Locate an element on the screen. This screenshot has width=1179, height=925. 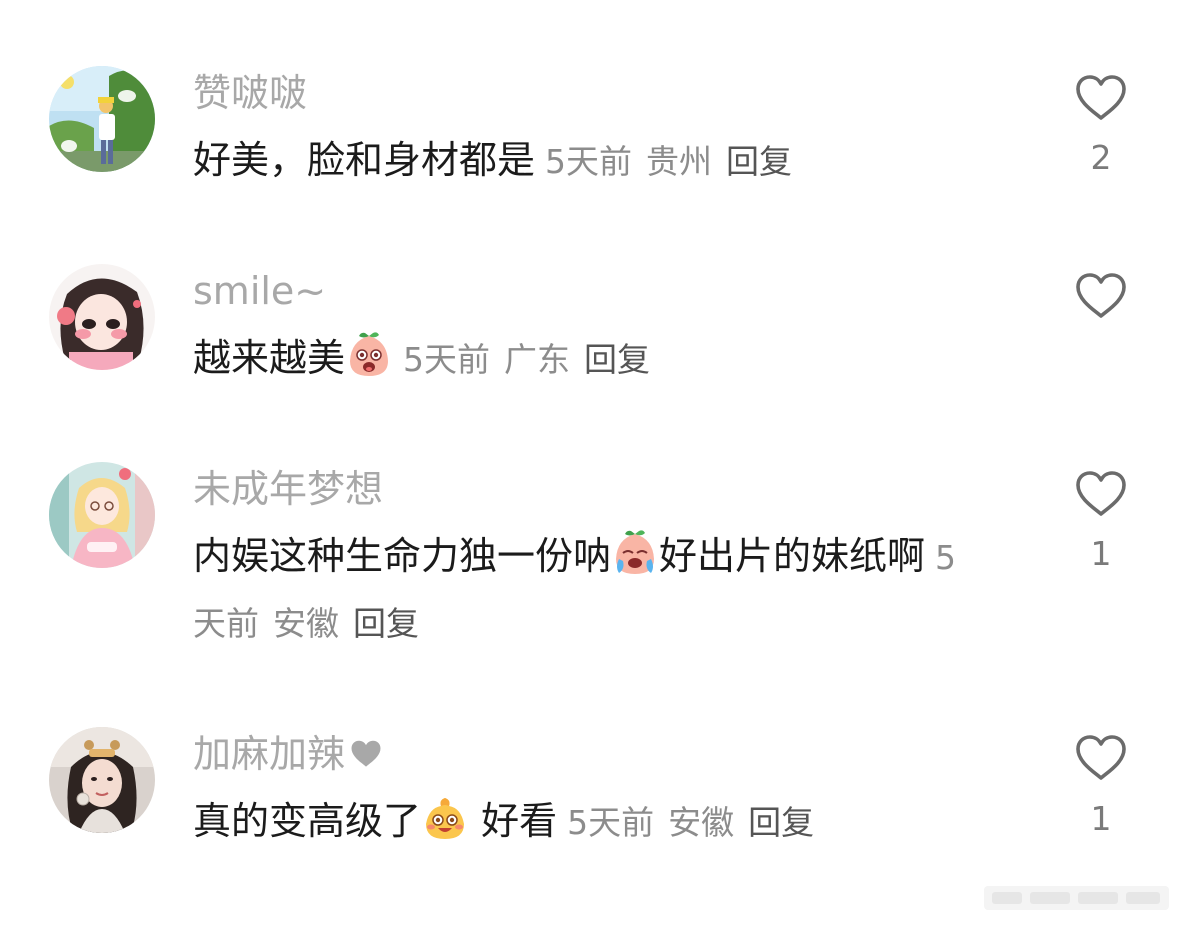
username: 未成年梦想 is located at coordinates (288, 489).